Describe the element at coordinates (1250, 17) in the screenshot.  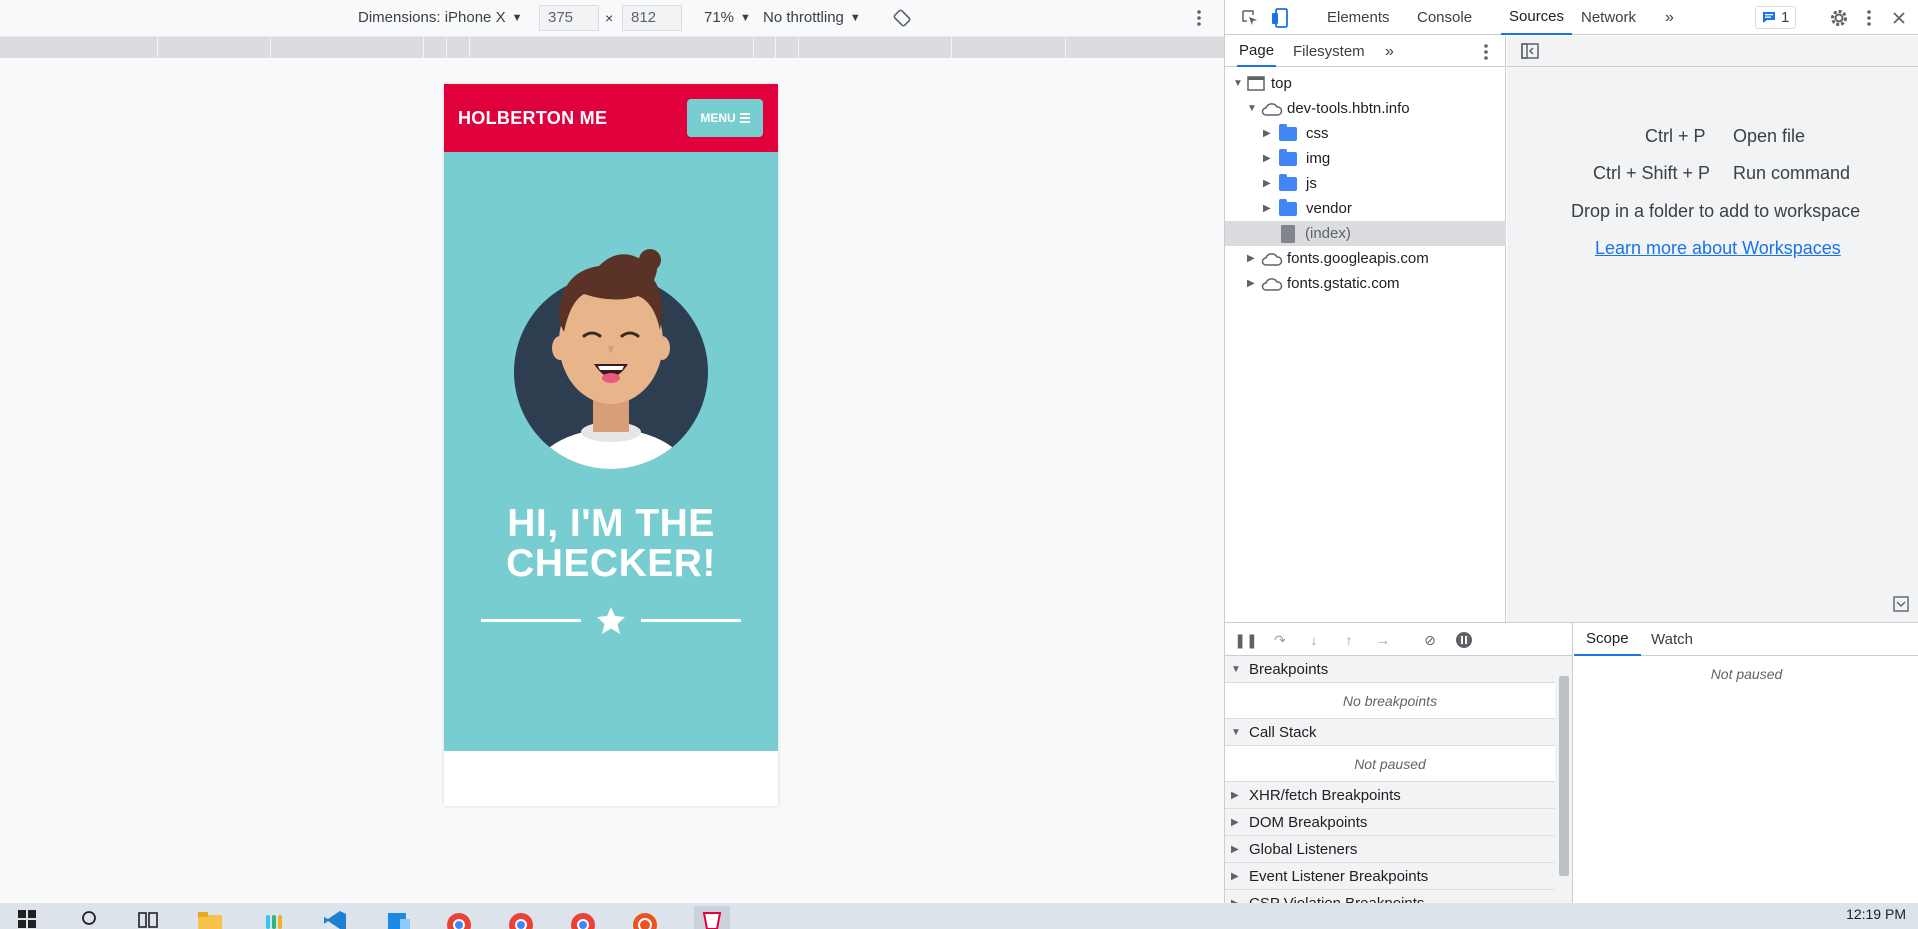
I see `inspect-element-icon` at that location.